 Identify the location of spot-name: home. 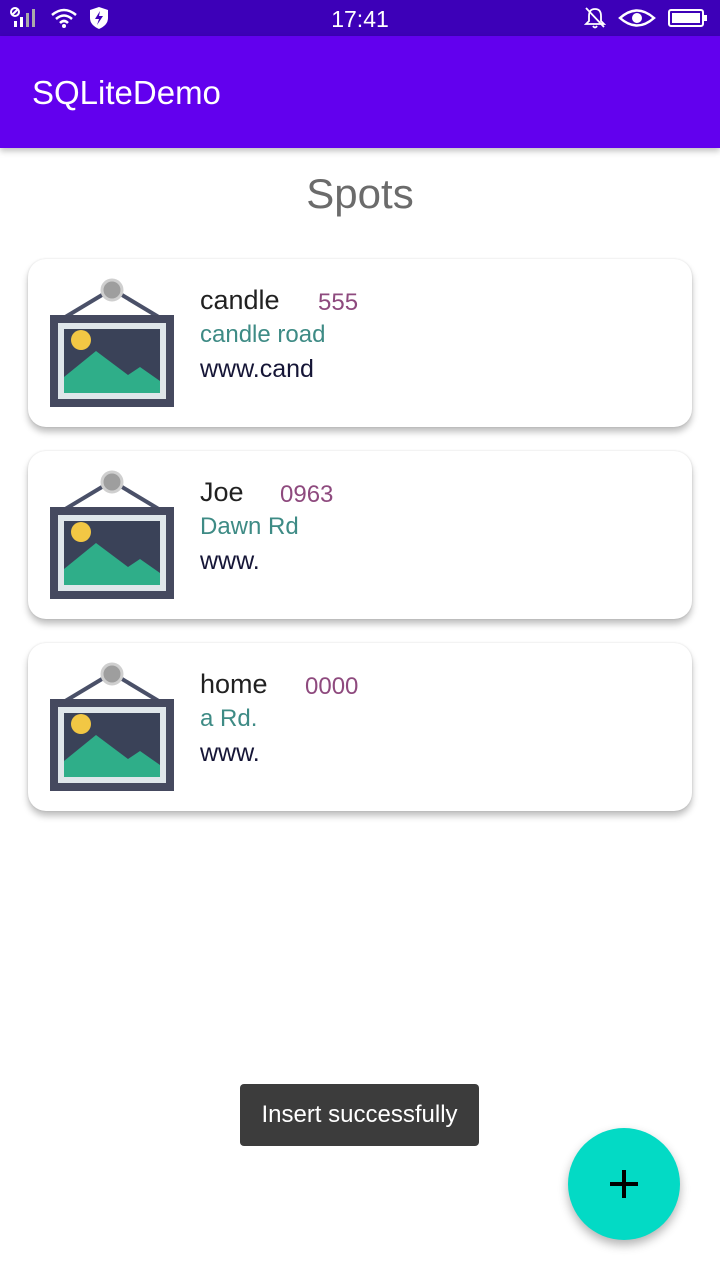
(234, 684).